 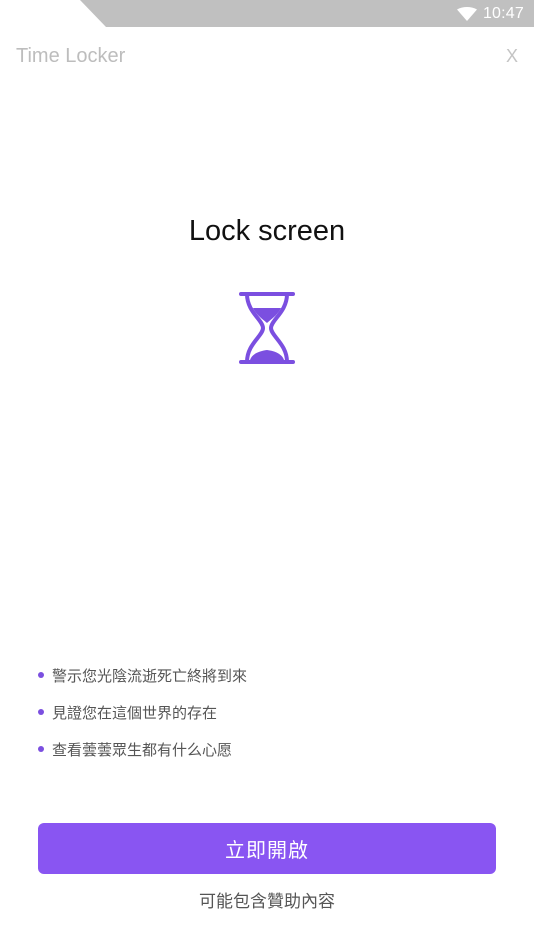 I want to click on list-item: 查看蕓蕓眾生都有什么心愿, so click(x=142, y=749).